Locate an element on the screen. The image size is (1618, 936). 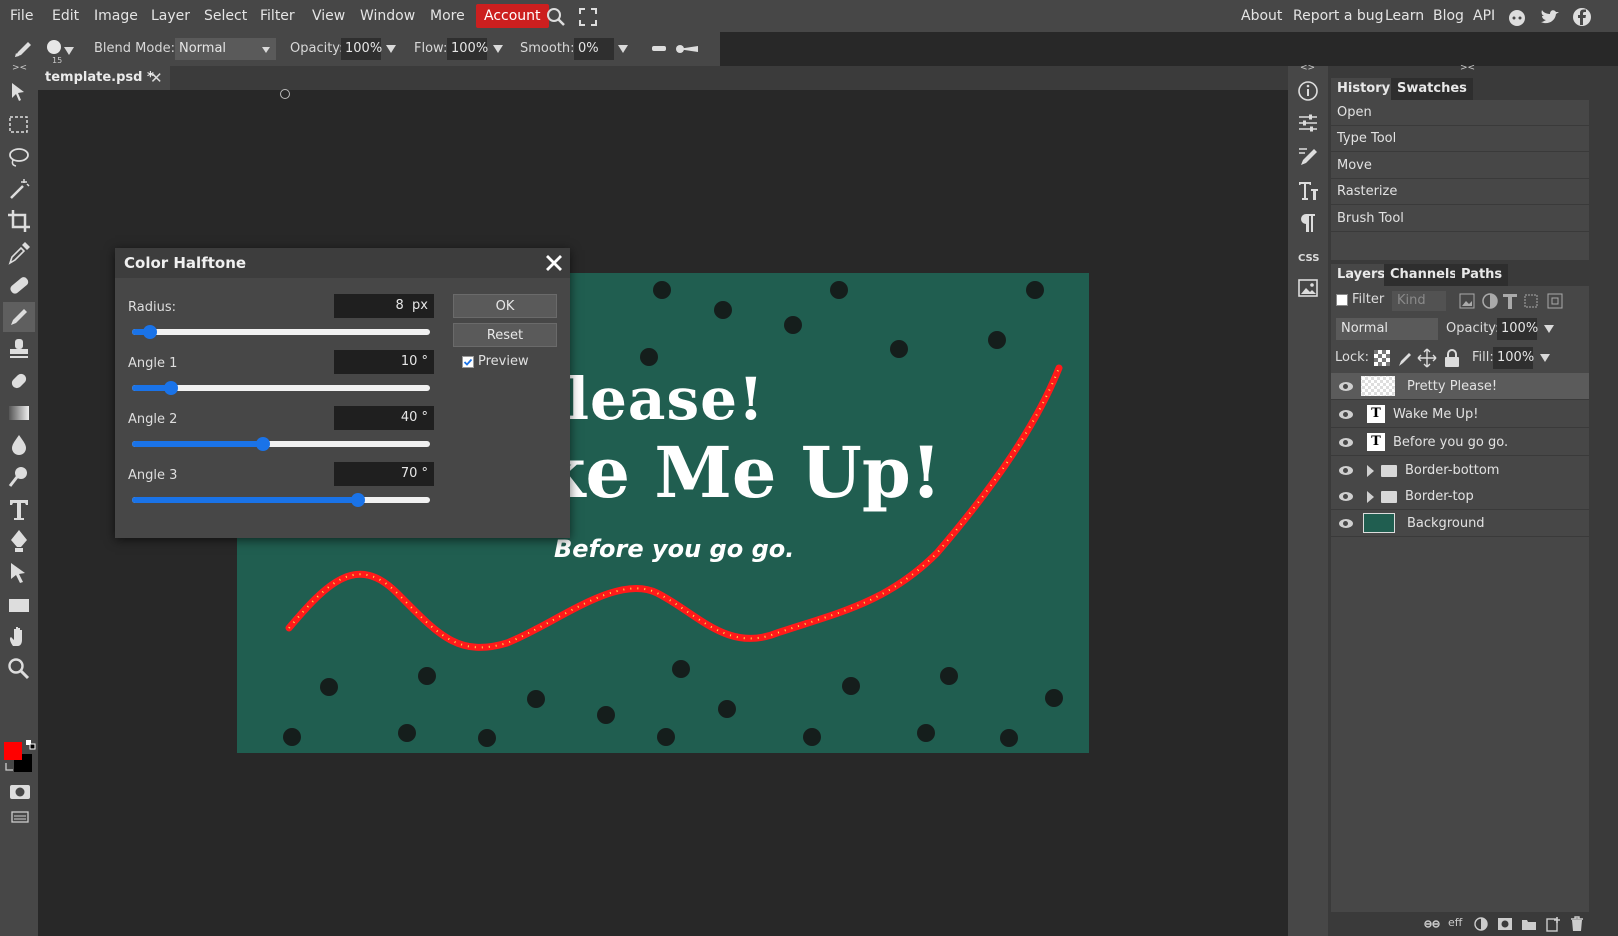
twitter-icon is located at coordinates (1550, 17).